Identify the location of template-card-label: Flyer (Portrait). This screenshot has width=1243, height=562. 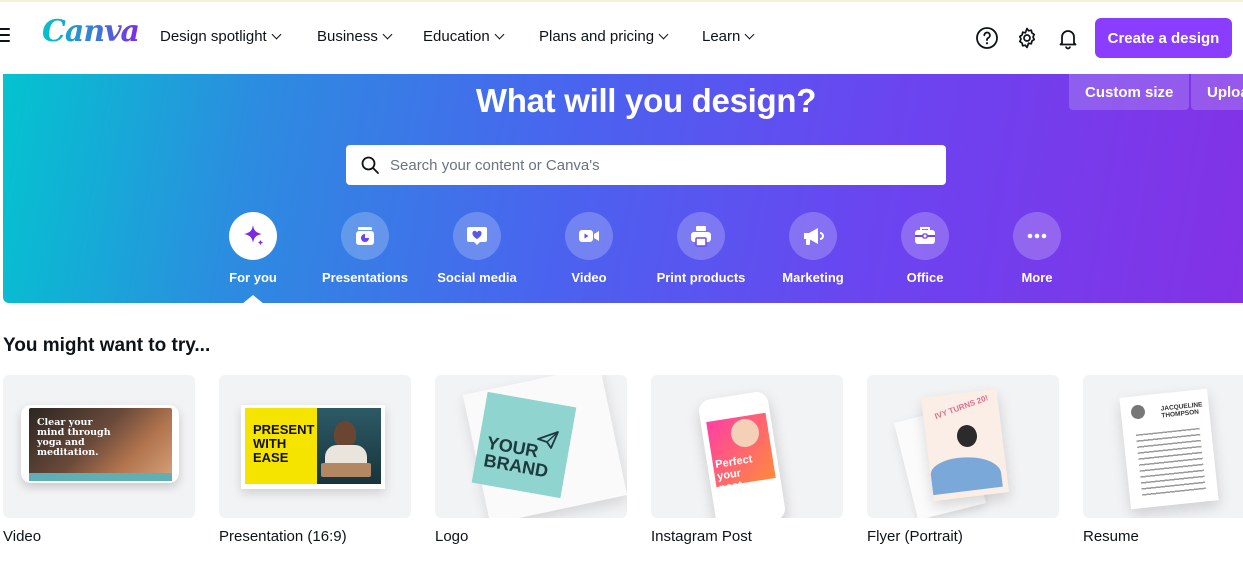
(915, 536).